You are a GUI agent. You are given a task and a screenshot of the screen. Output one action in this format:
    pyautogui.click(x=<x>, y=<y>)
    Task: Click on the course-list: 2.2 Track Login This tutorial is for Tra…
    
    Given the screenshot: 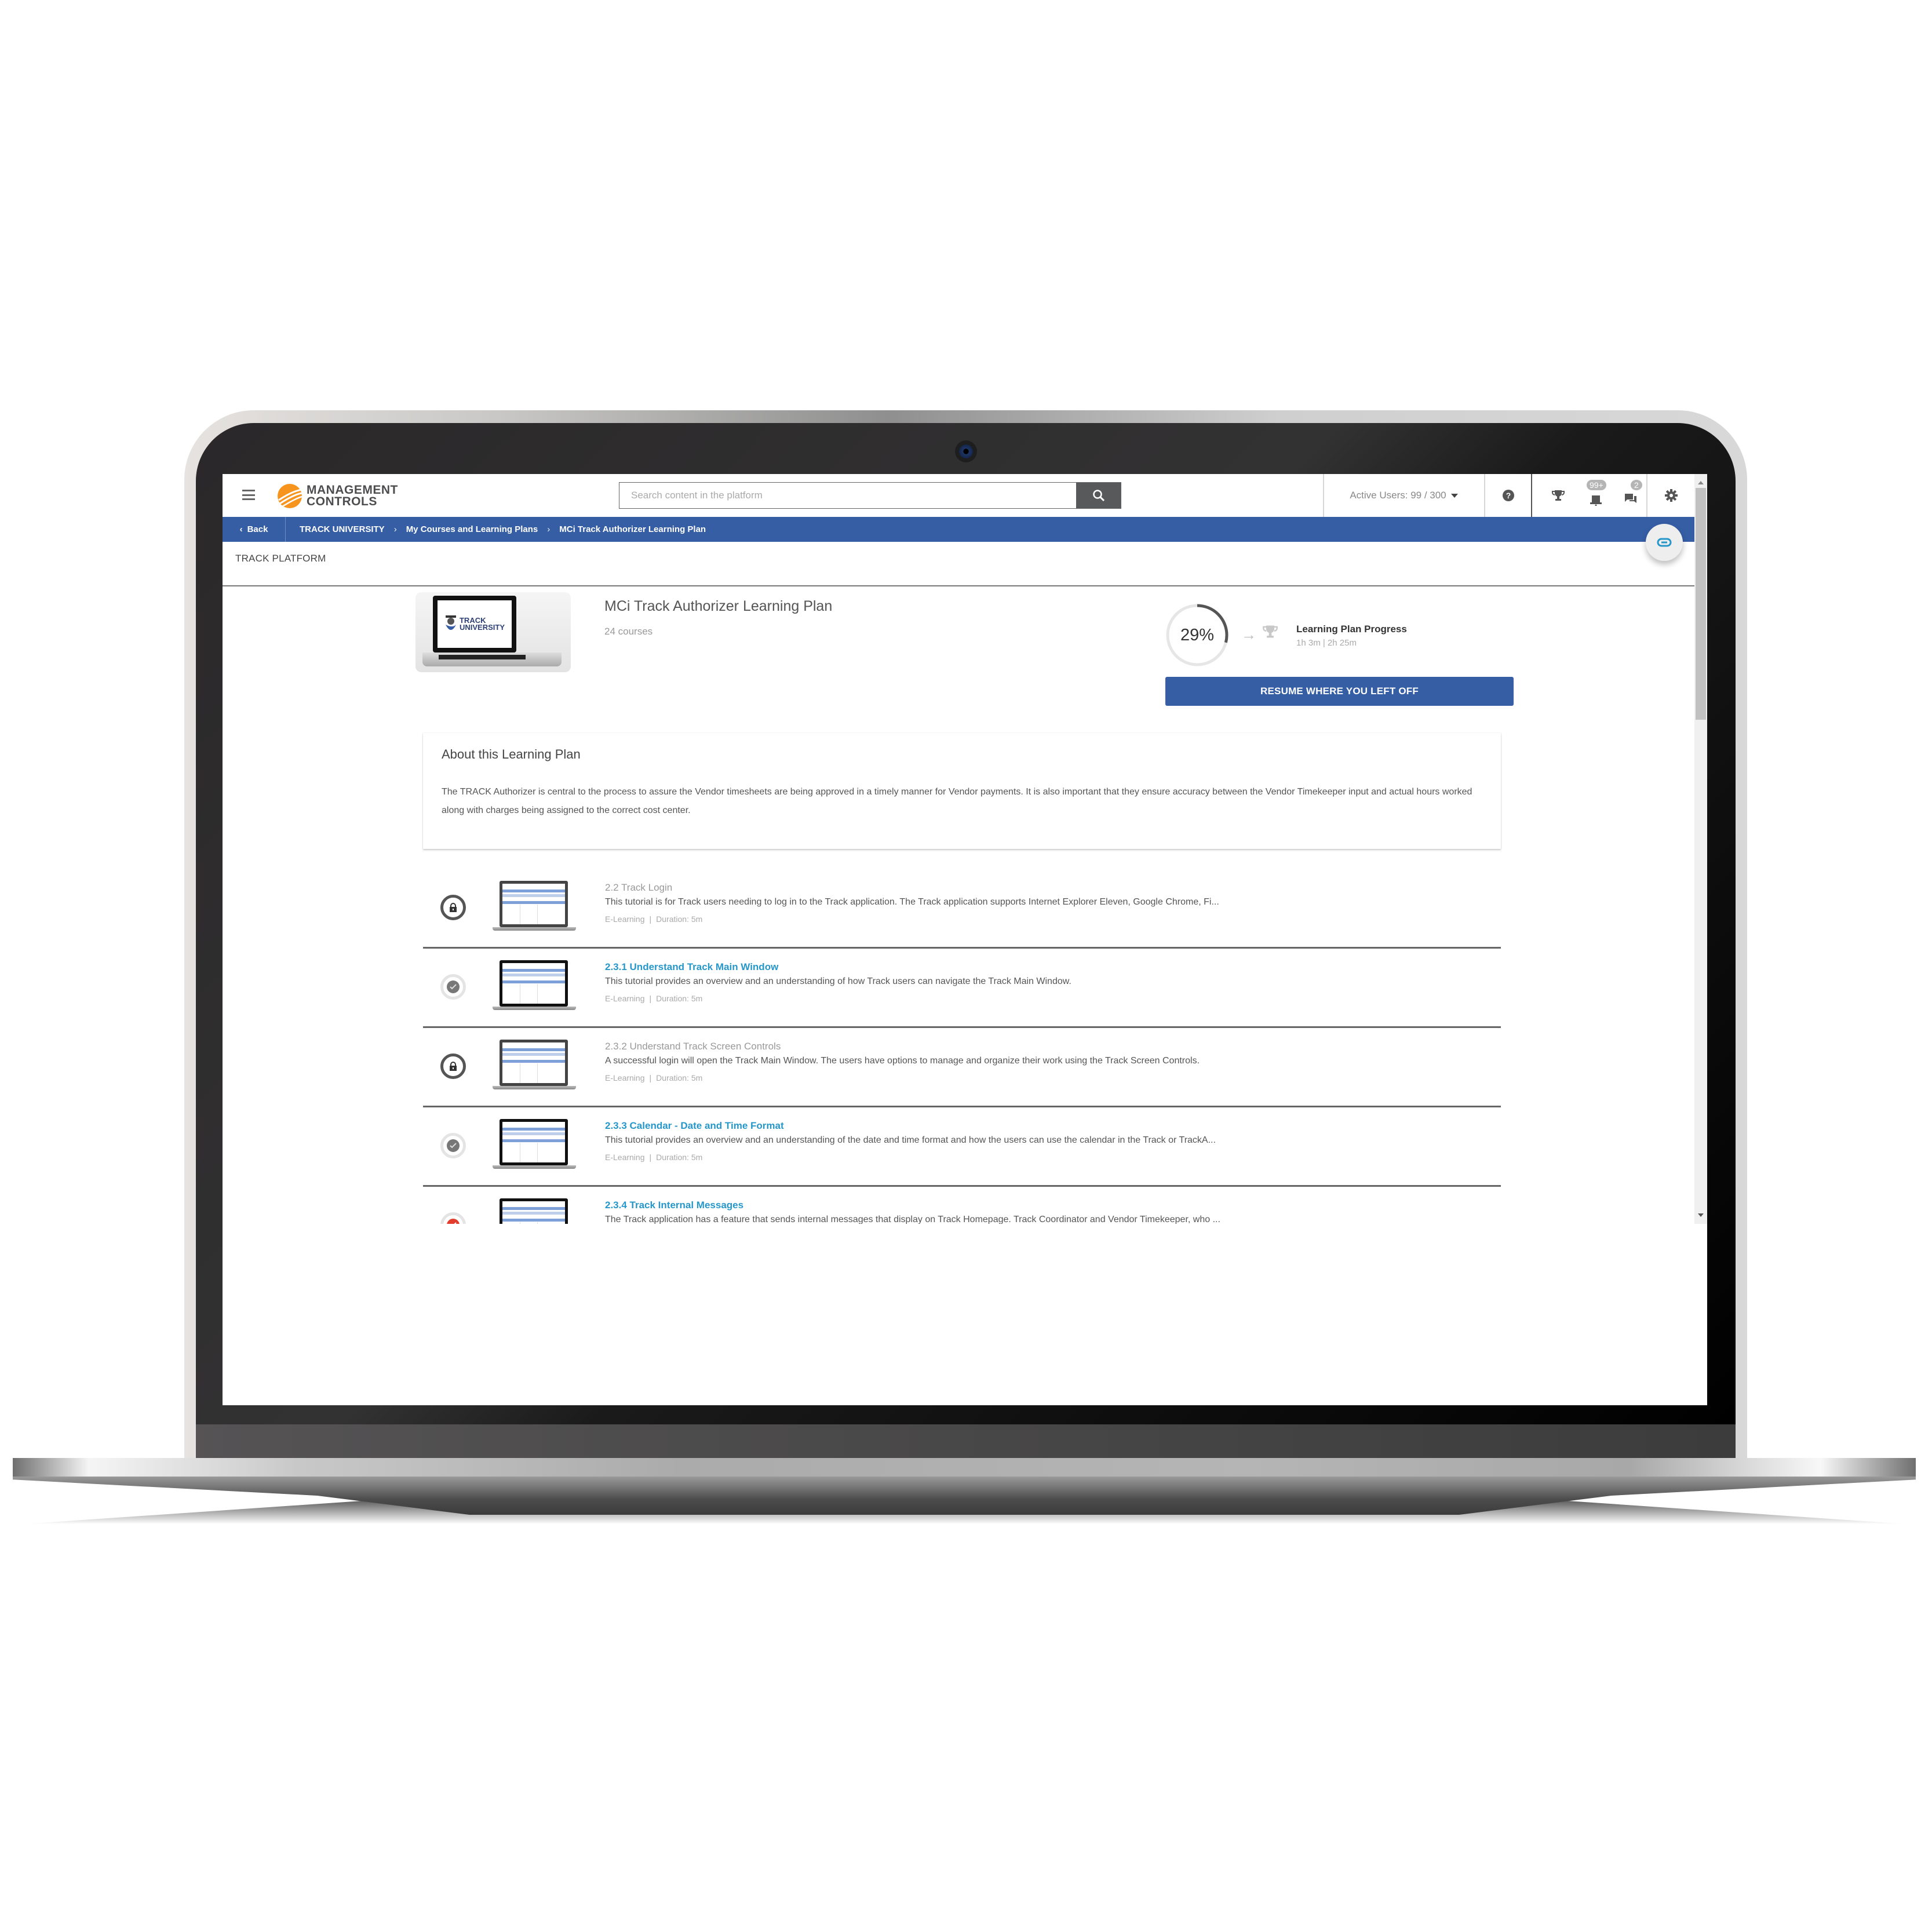 What is the action you would take?
    pyautogui.click(x=962, y=1046)
    